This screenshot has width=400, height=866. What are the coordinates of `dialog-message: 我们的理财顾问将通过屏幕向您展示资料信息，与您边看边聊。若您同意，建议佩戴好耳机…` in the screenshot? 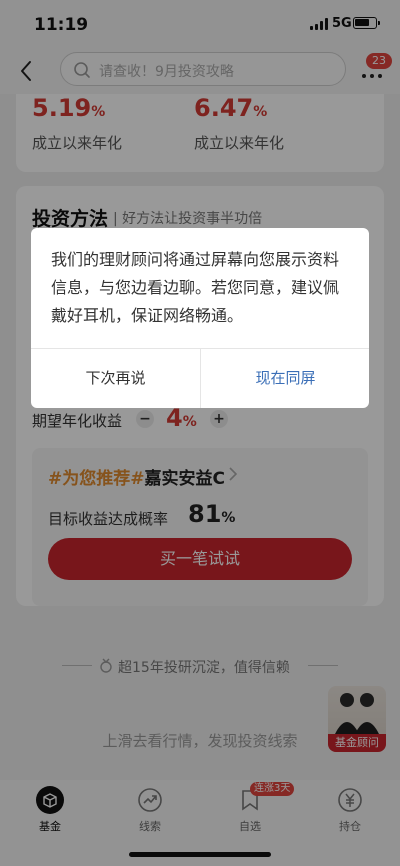 It's located at (195, 287).